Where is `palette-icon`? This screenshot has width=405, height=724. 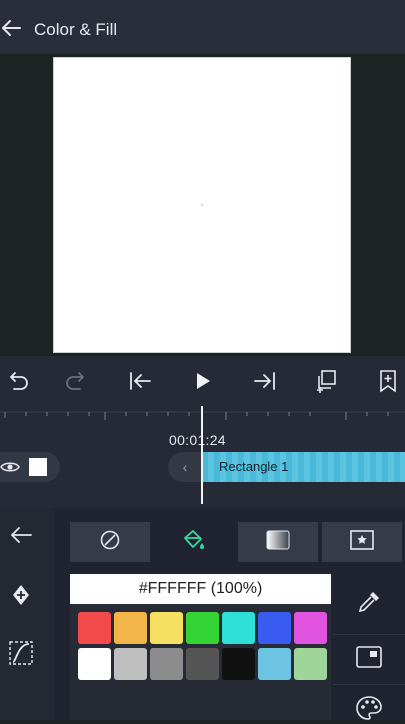 palette-icon is located at coordinates (369, 708).